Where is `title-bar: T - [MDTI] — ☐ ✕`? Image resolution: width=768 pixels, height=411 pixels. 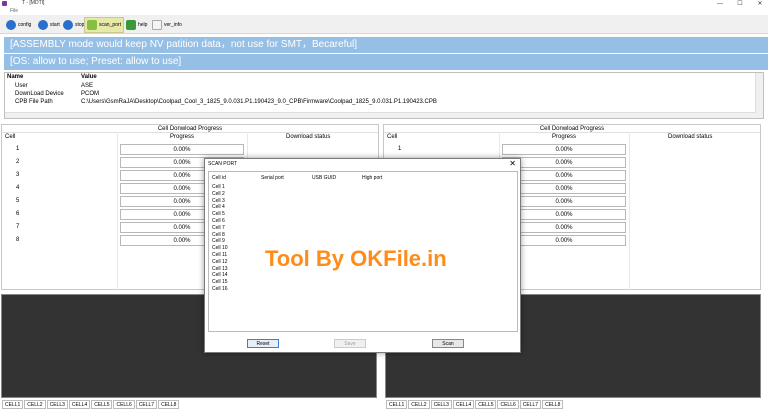 title-bar: T - [MDTI] — ☐ ✕ is located at coordinates (384, 4).